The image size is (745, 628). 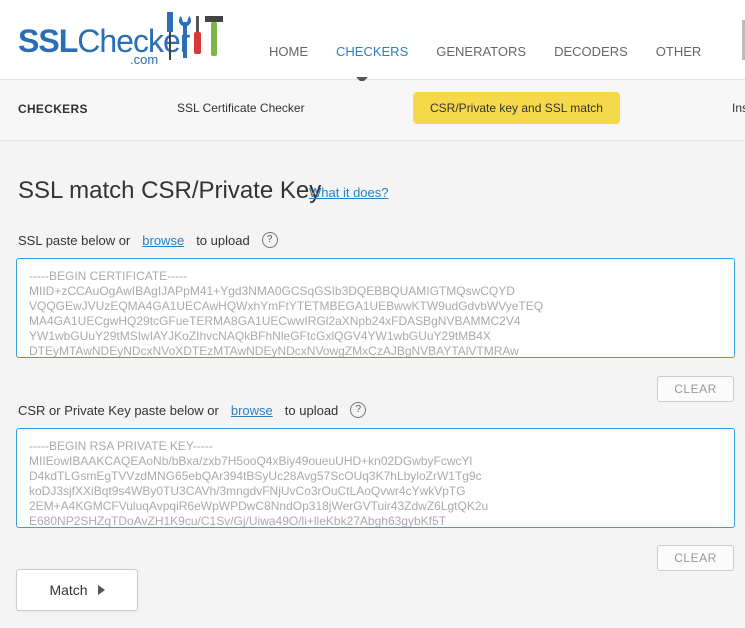 I want to click on ssl-field-label: SSL paste below or browse to upload ?, so click(x=148, y=240).